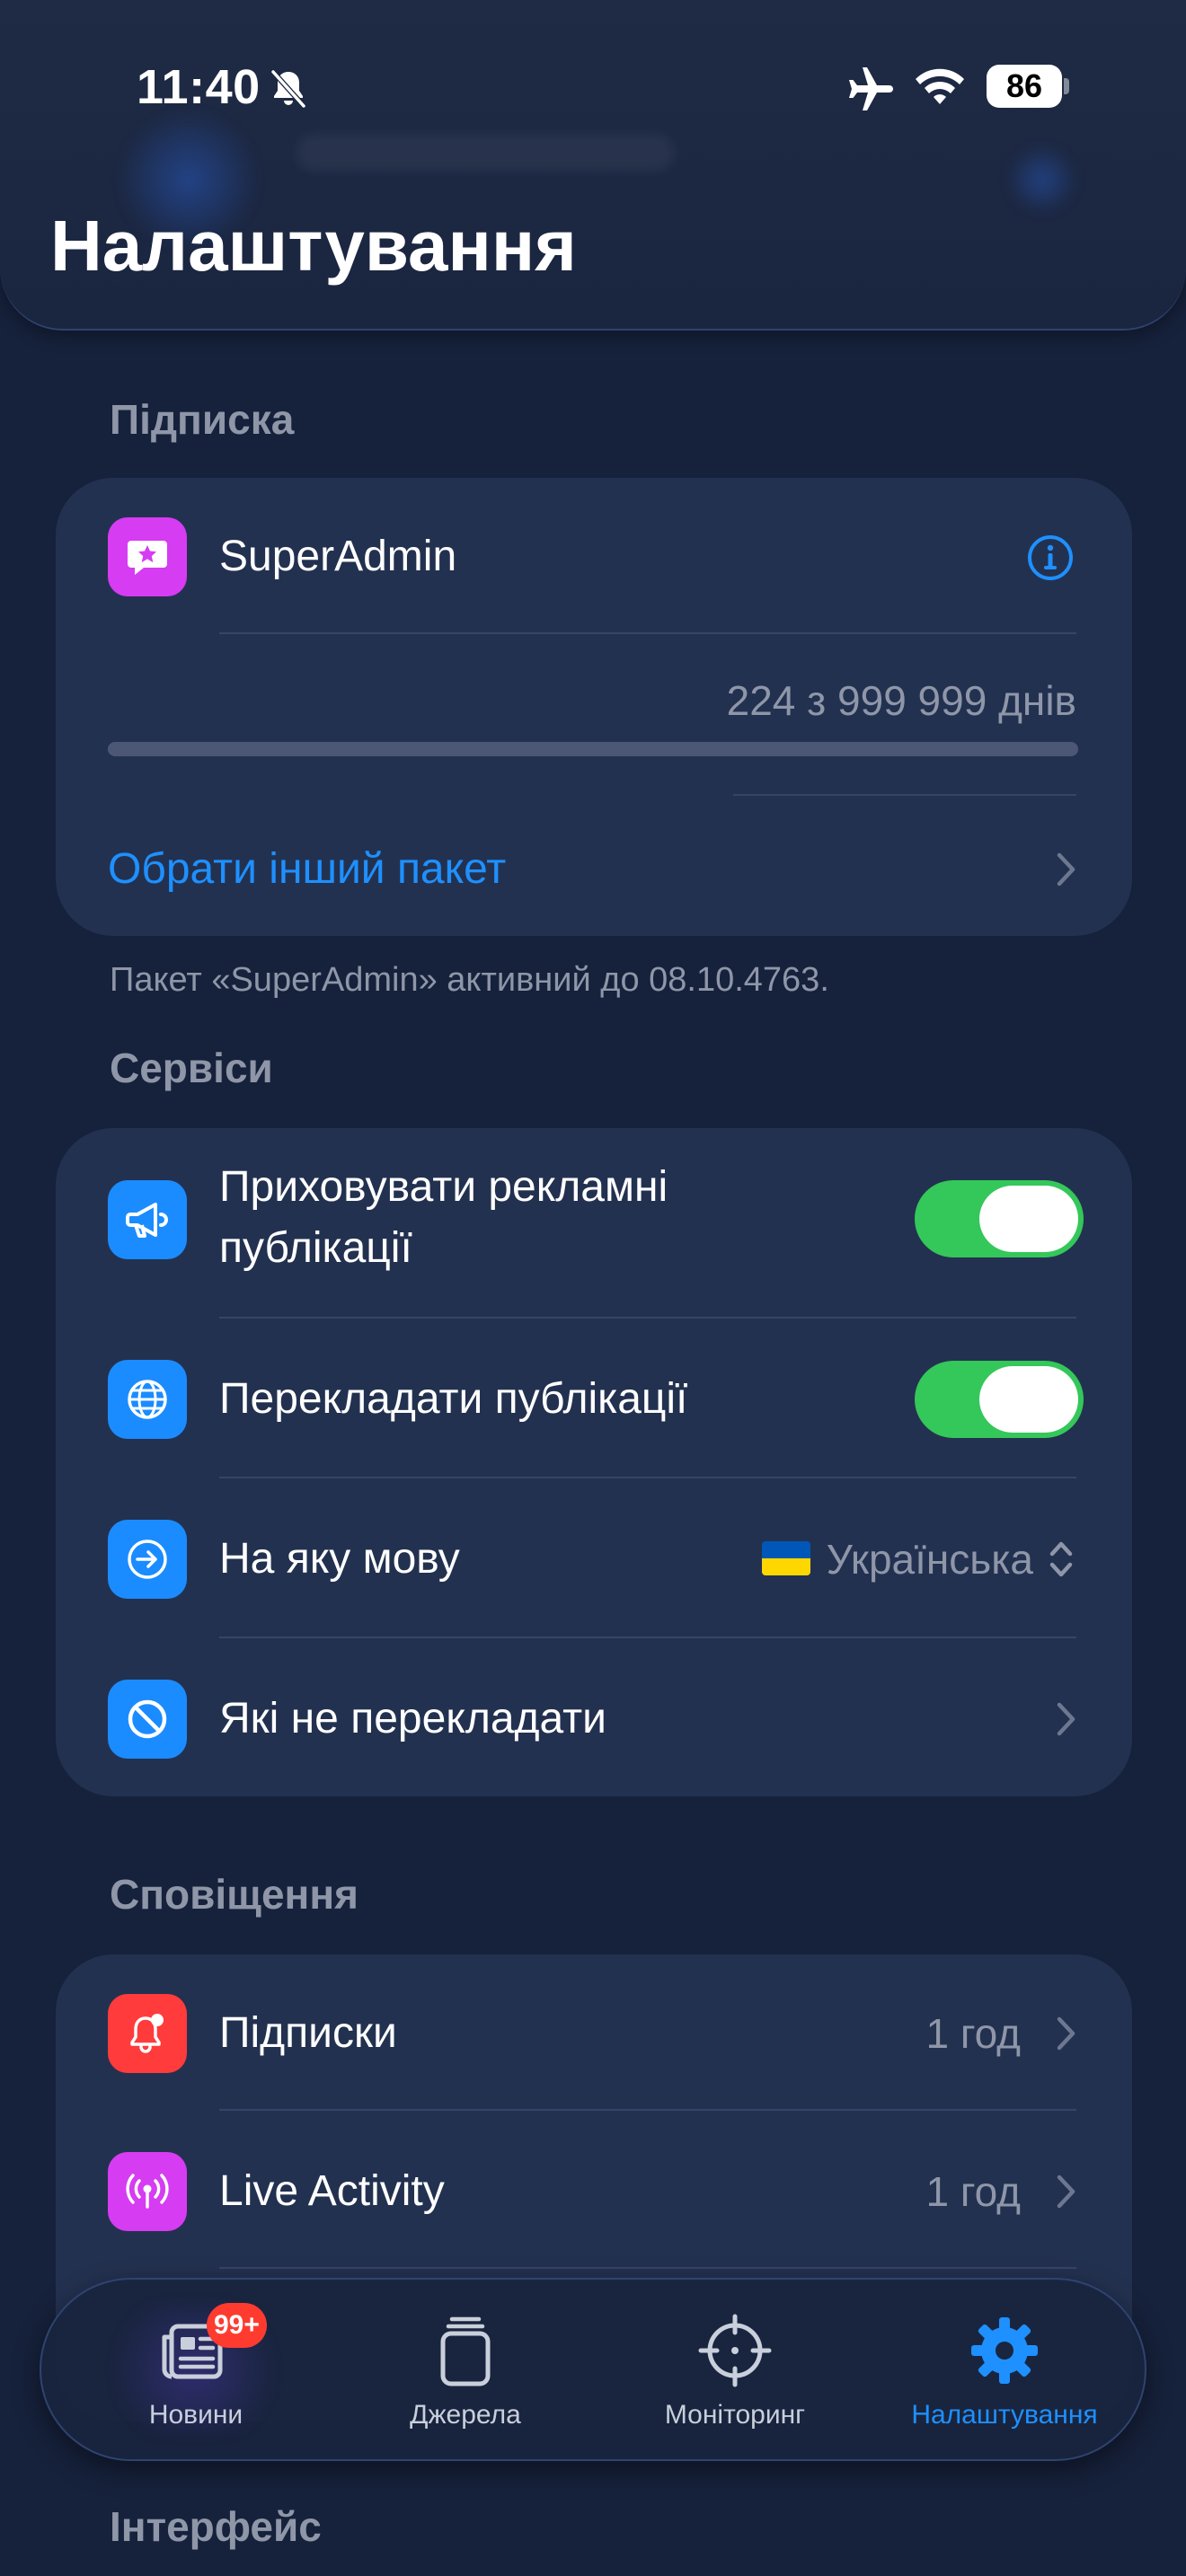  I want to click on translate-icon-container, so click(147, 1399).